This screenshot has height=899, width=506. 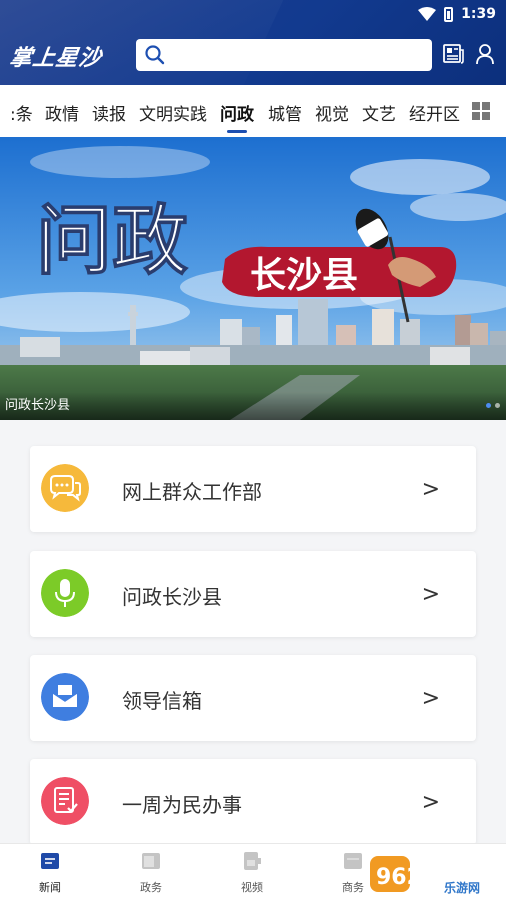 What do you see at coordinates (109, 112) in the screenshot?
I see `tab-dubao: 读报` at bounding box center [109, 112].